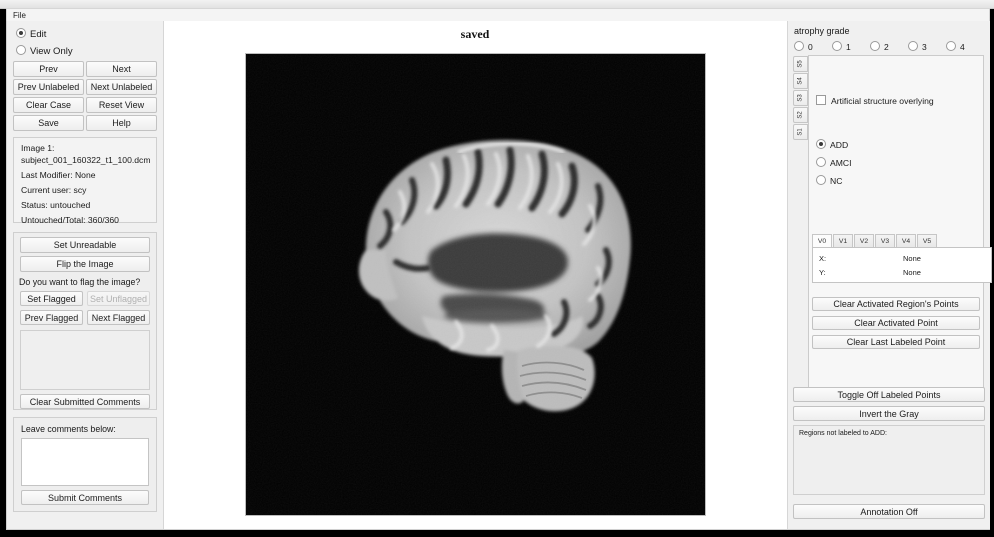 The height and width of the screenshot is (537, 994). I want to click on info-filename: subject_001_160322_t1_100.dcm, so click(86, 160).